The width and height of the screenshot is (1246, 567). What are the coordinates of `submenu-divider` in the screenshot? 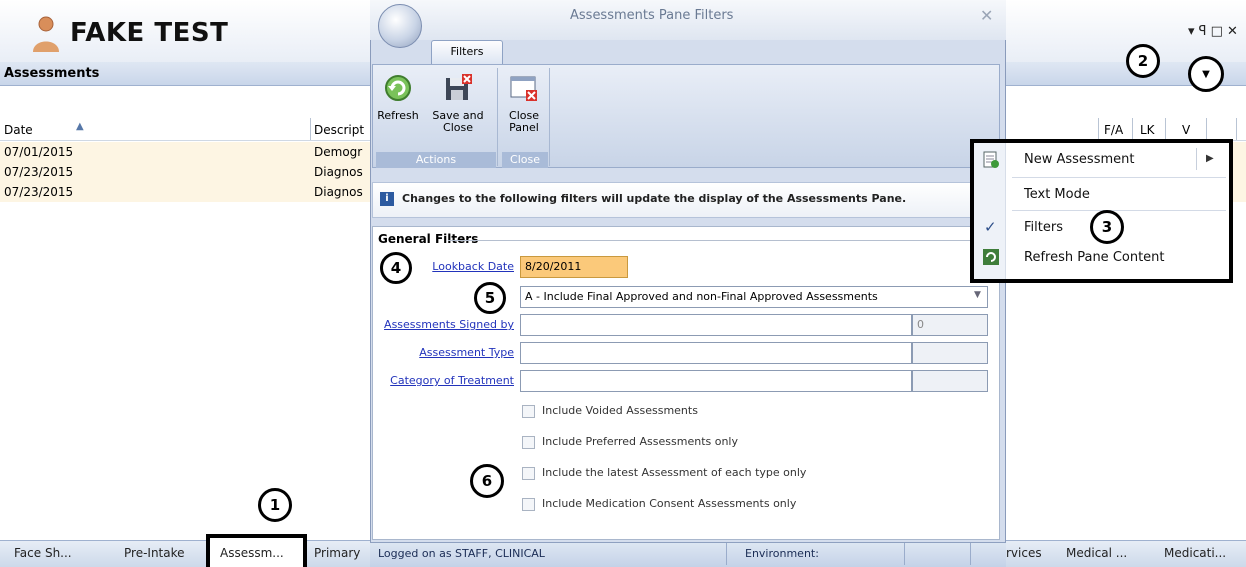 It's located at (1196, 159).